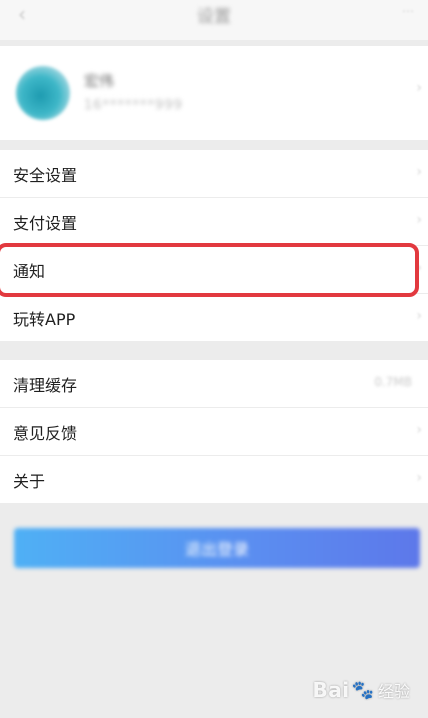 This screenshot has width=428, height=718. What do you see at coordinates (393, 382) in the screenshot?
I see `cache-size: 0.7MB` at bounding box center [393, 382].